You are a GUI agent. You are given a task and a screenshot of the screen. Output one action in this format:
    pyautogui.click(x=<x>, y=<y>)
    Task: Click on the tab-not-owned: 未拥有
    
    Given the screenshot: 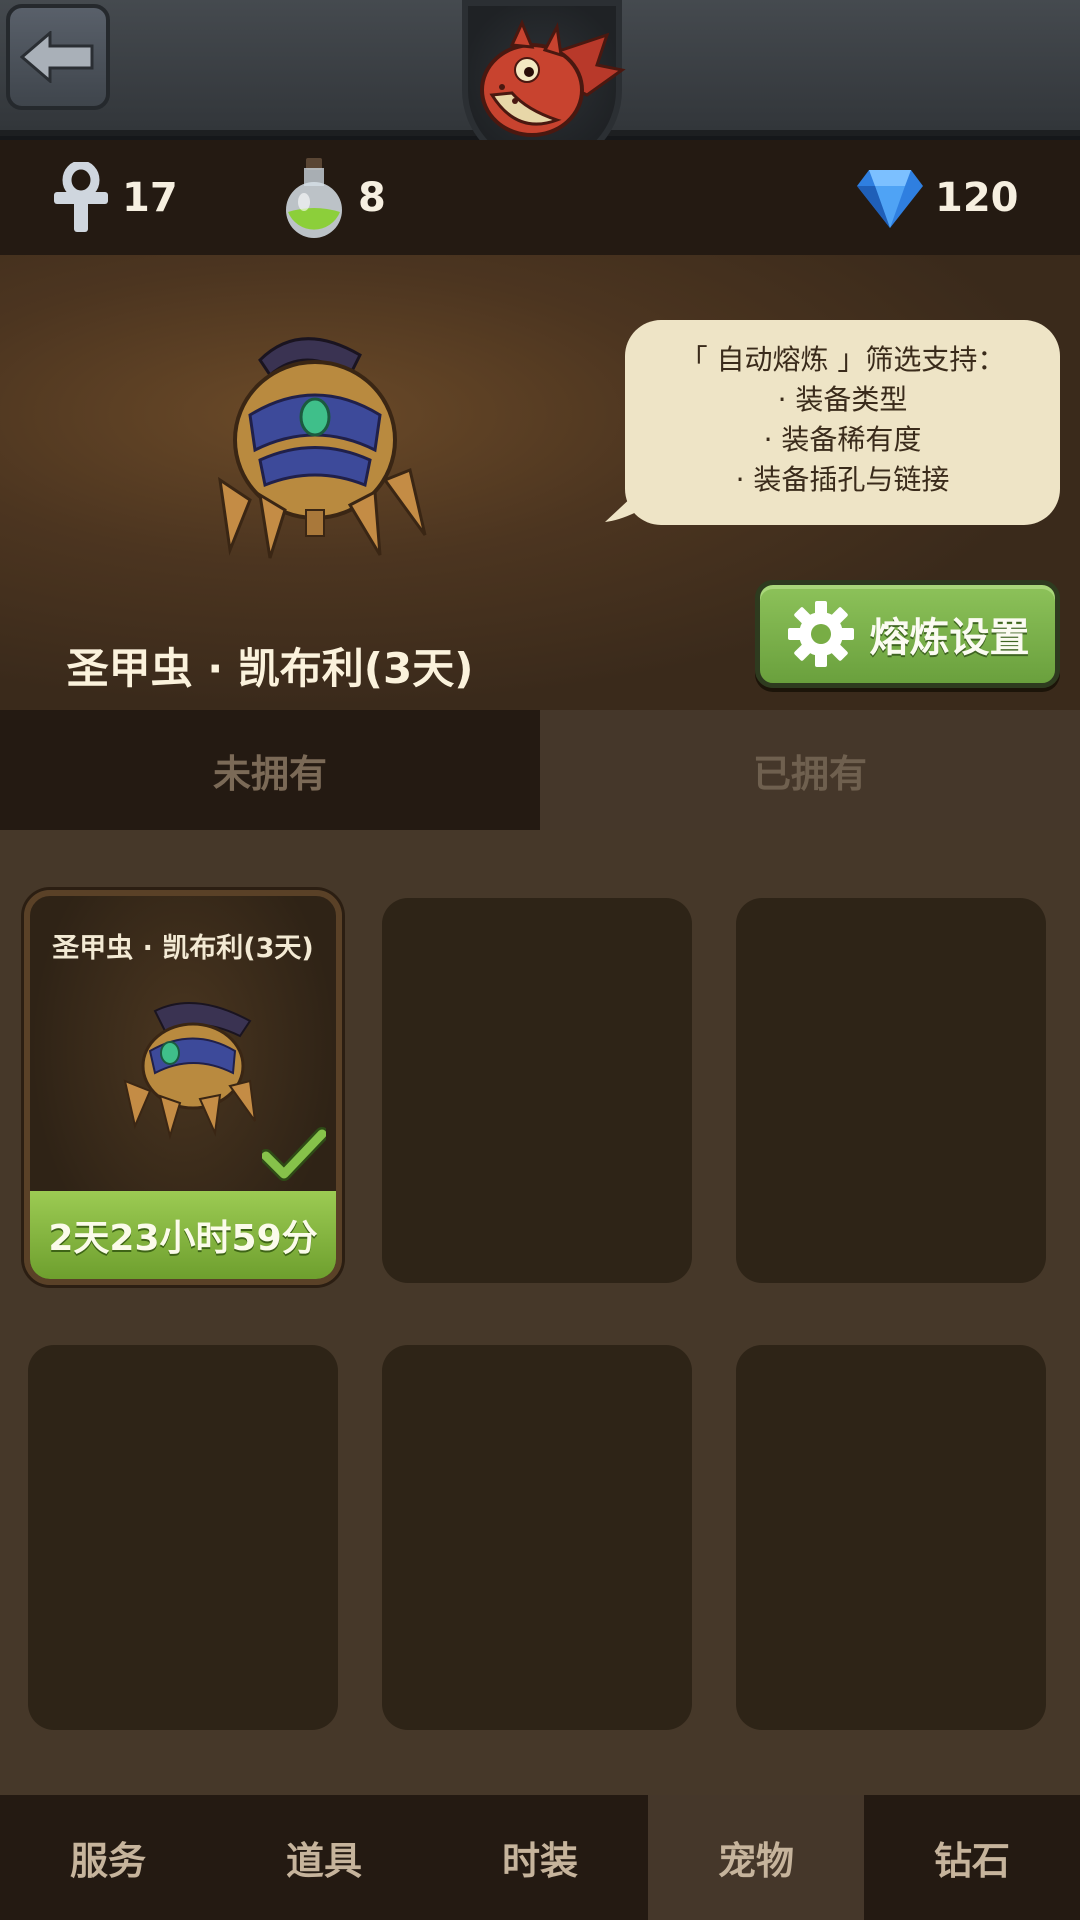 What is the action you would take?
    pyautogui.click(x=270, y=770)
    